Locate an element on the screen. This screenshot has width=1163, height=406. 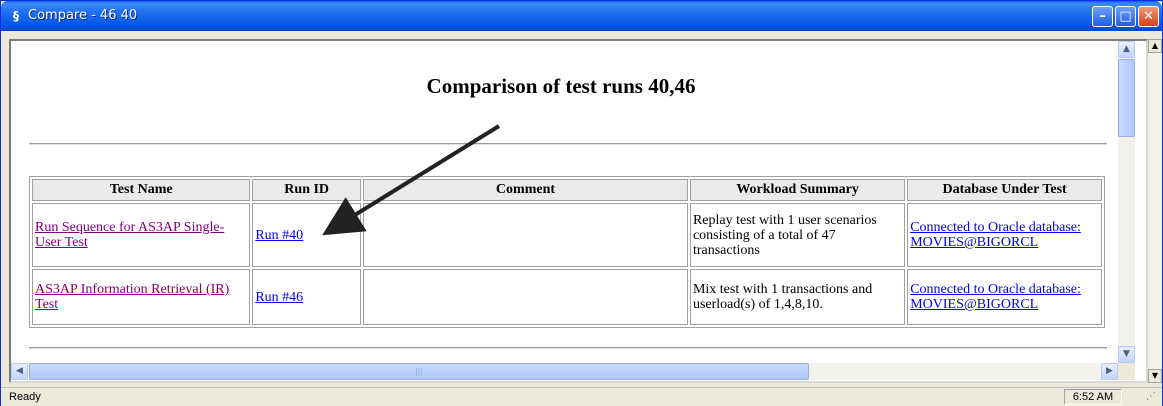
column-header-workload: Workload Summary is located at coordinates (797, 190).